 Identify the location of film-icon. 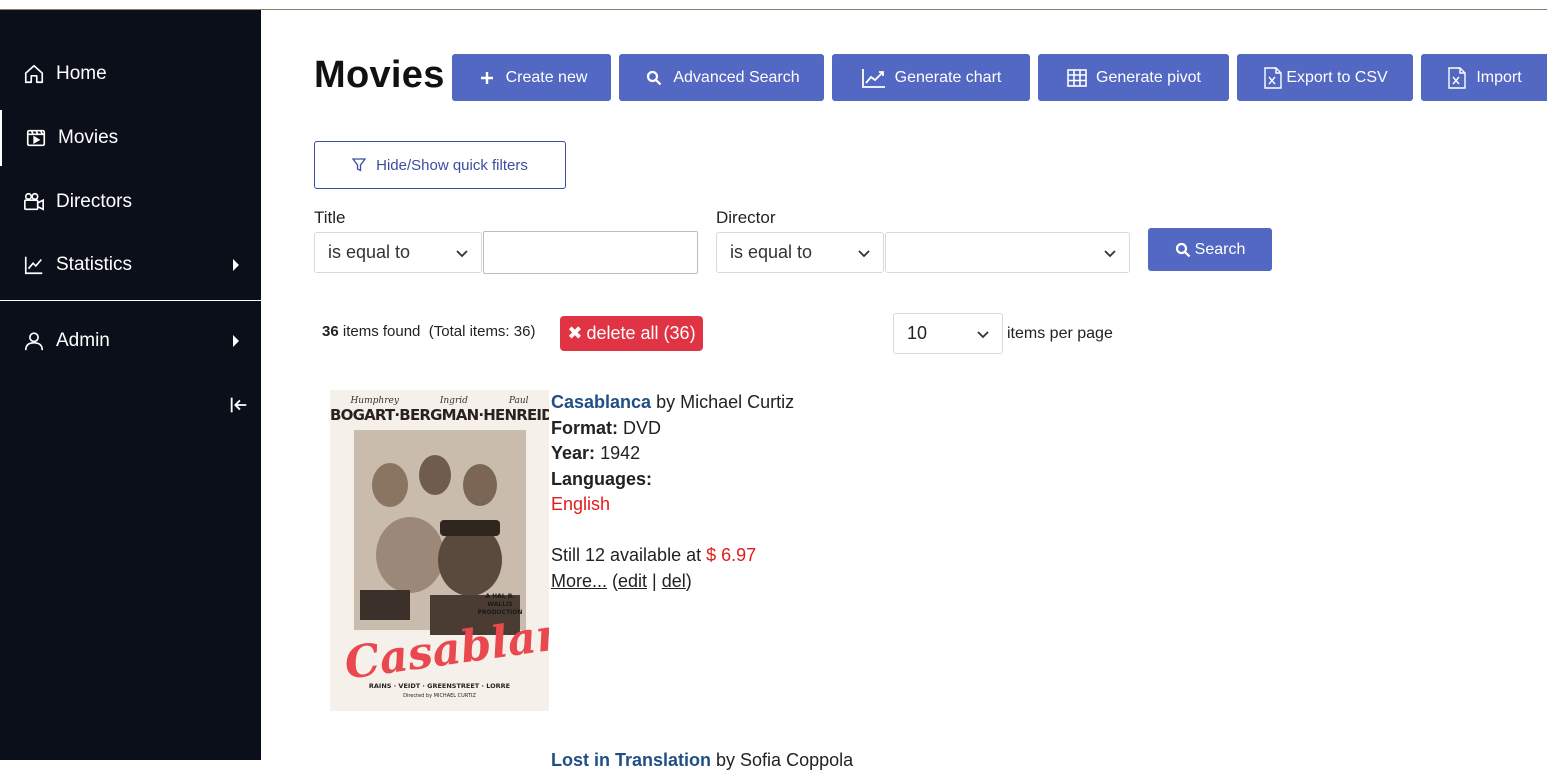
(36, 138).